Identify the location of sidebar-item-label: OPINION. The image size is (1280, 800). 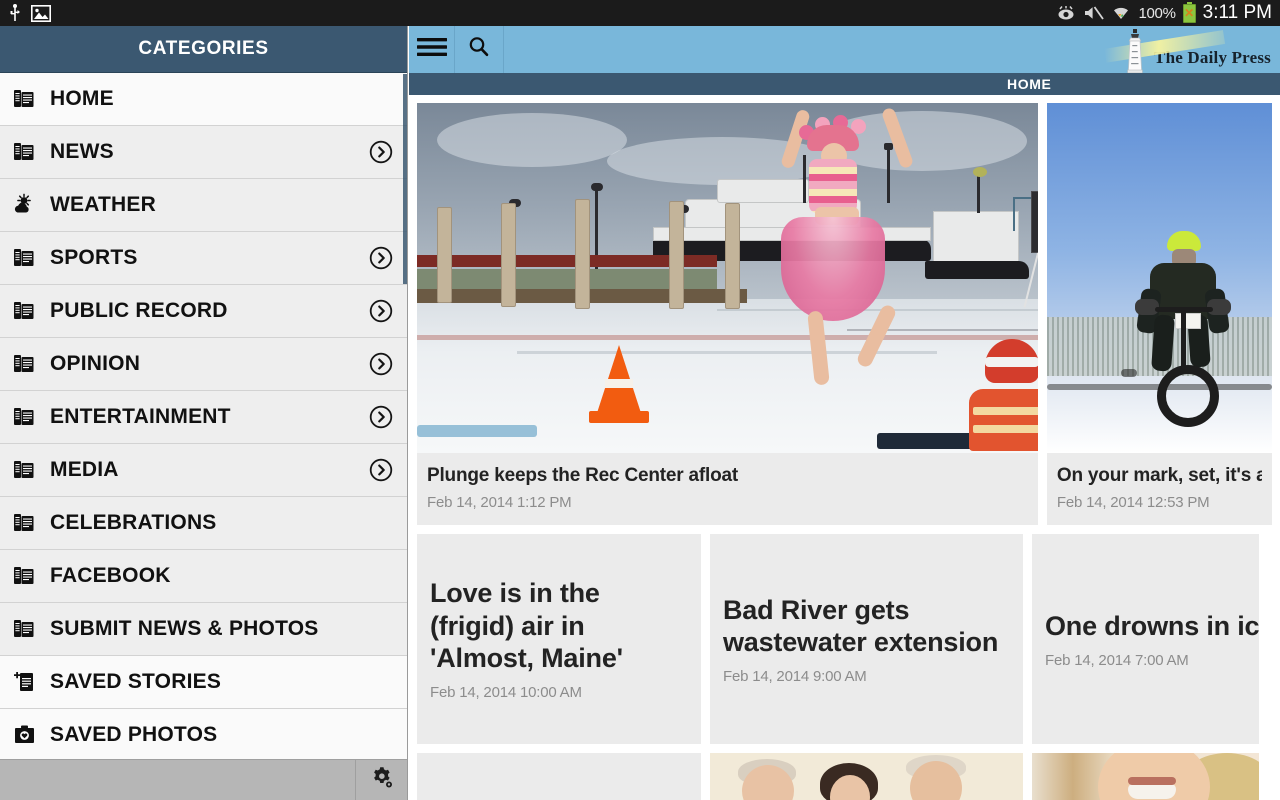
(95, 363).